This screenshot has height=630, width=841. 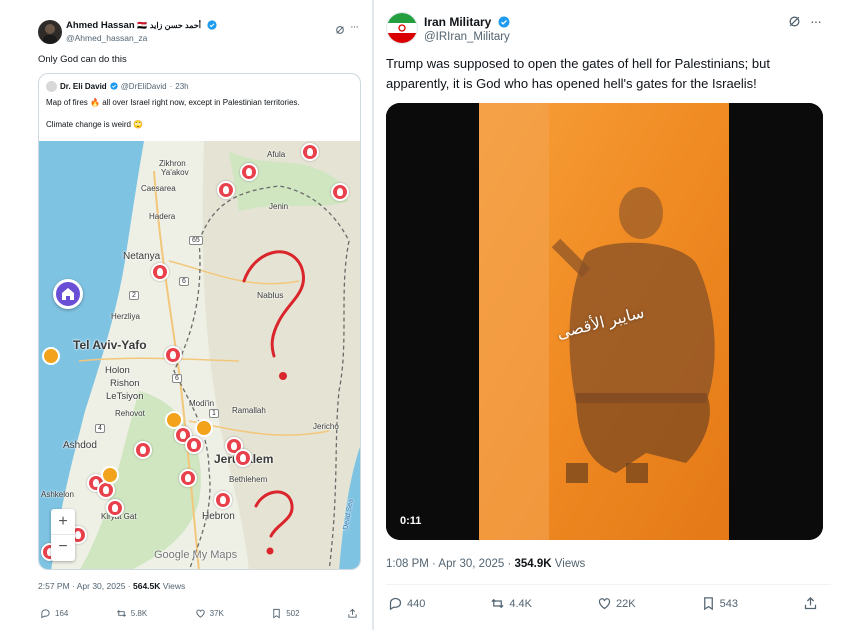 What do you see at coordinates (218, 516) in the screenshot?
I see `map-label-hebron: Hebron` at bounding box center [218, 516].